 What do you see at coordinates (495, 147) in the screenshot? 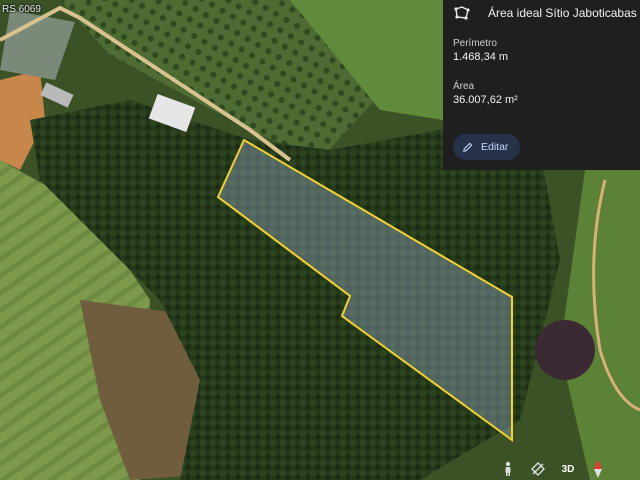
I see `edit-label: Editar` at bounding box center [495, 147].